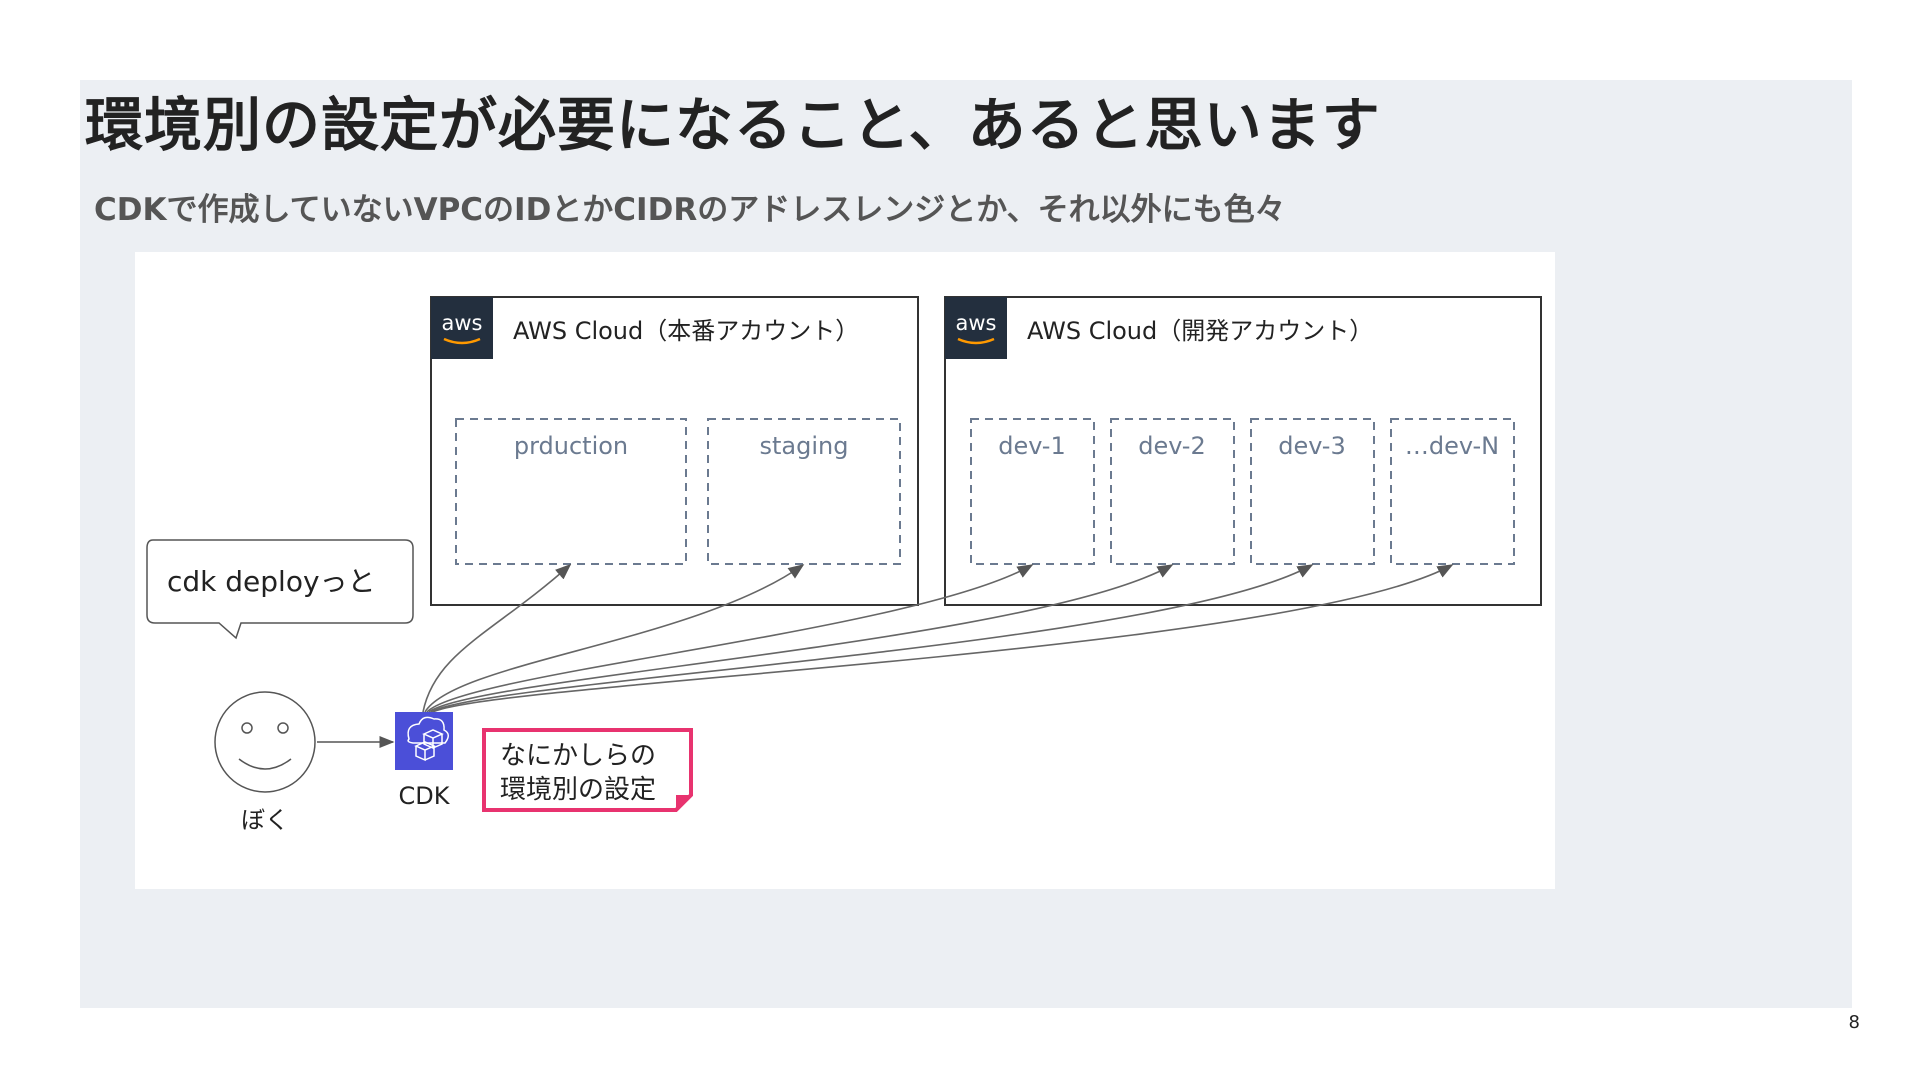 Image resolution: width=1920 pixels, height=1080 pixels. I want to click on config-note-line2: 環境別の設定, so click(578, 790).